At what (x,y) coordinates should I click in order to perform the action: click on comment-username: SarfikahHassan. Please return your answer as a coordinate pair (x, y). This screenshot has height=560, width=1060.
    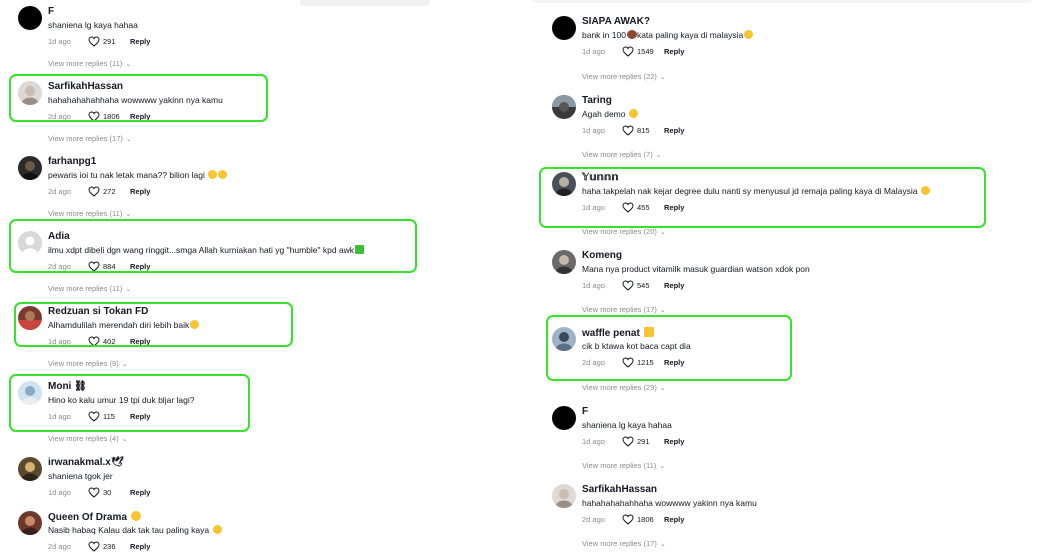
    Looking at the image, I should click on (619, 490).